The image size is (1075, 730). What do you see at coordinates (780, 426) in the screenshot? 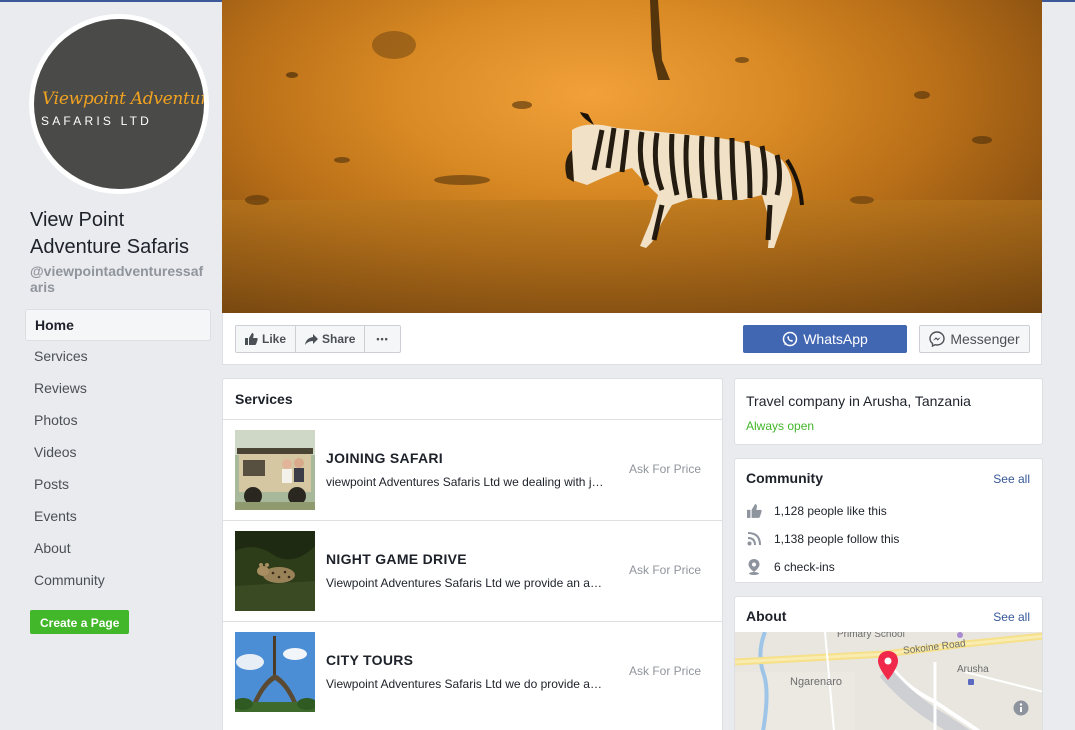
I see `hours-status: Always open` at bounding box center [780, 426].